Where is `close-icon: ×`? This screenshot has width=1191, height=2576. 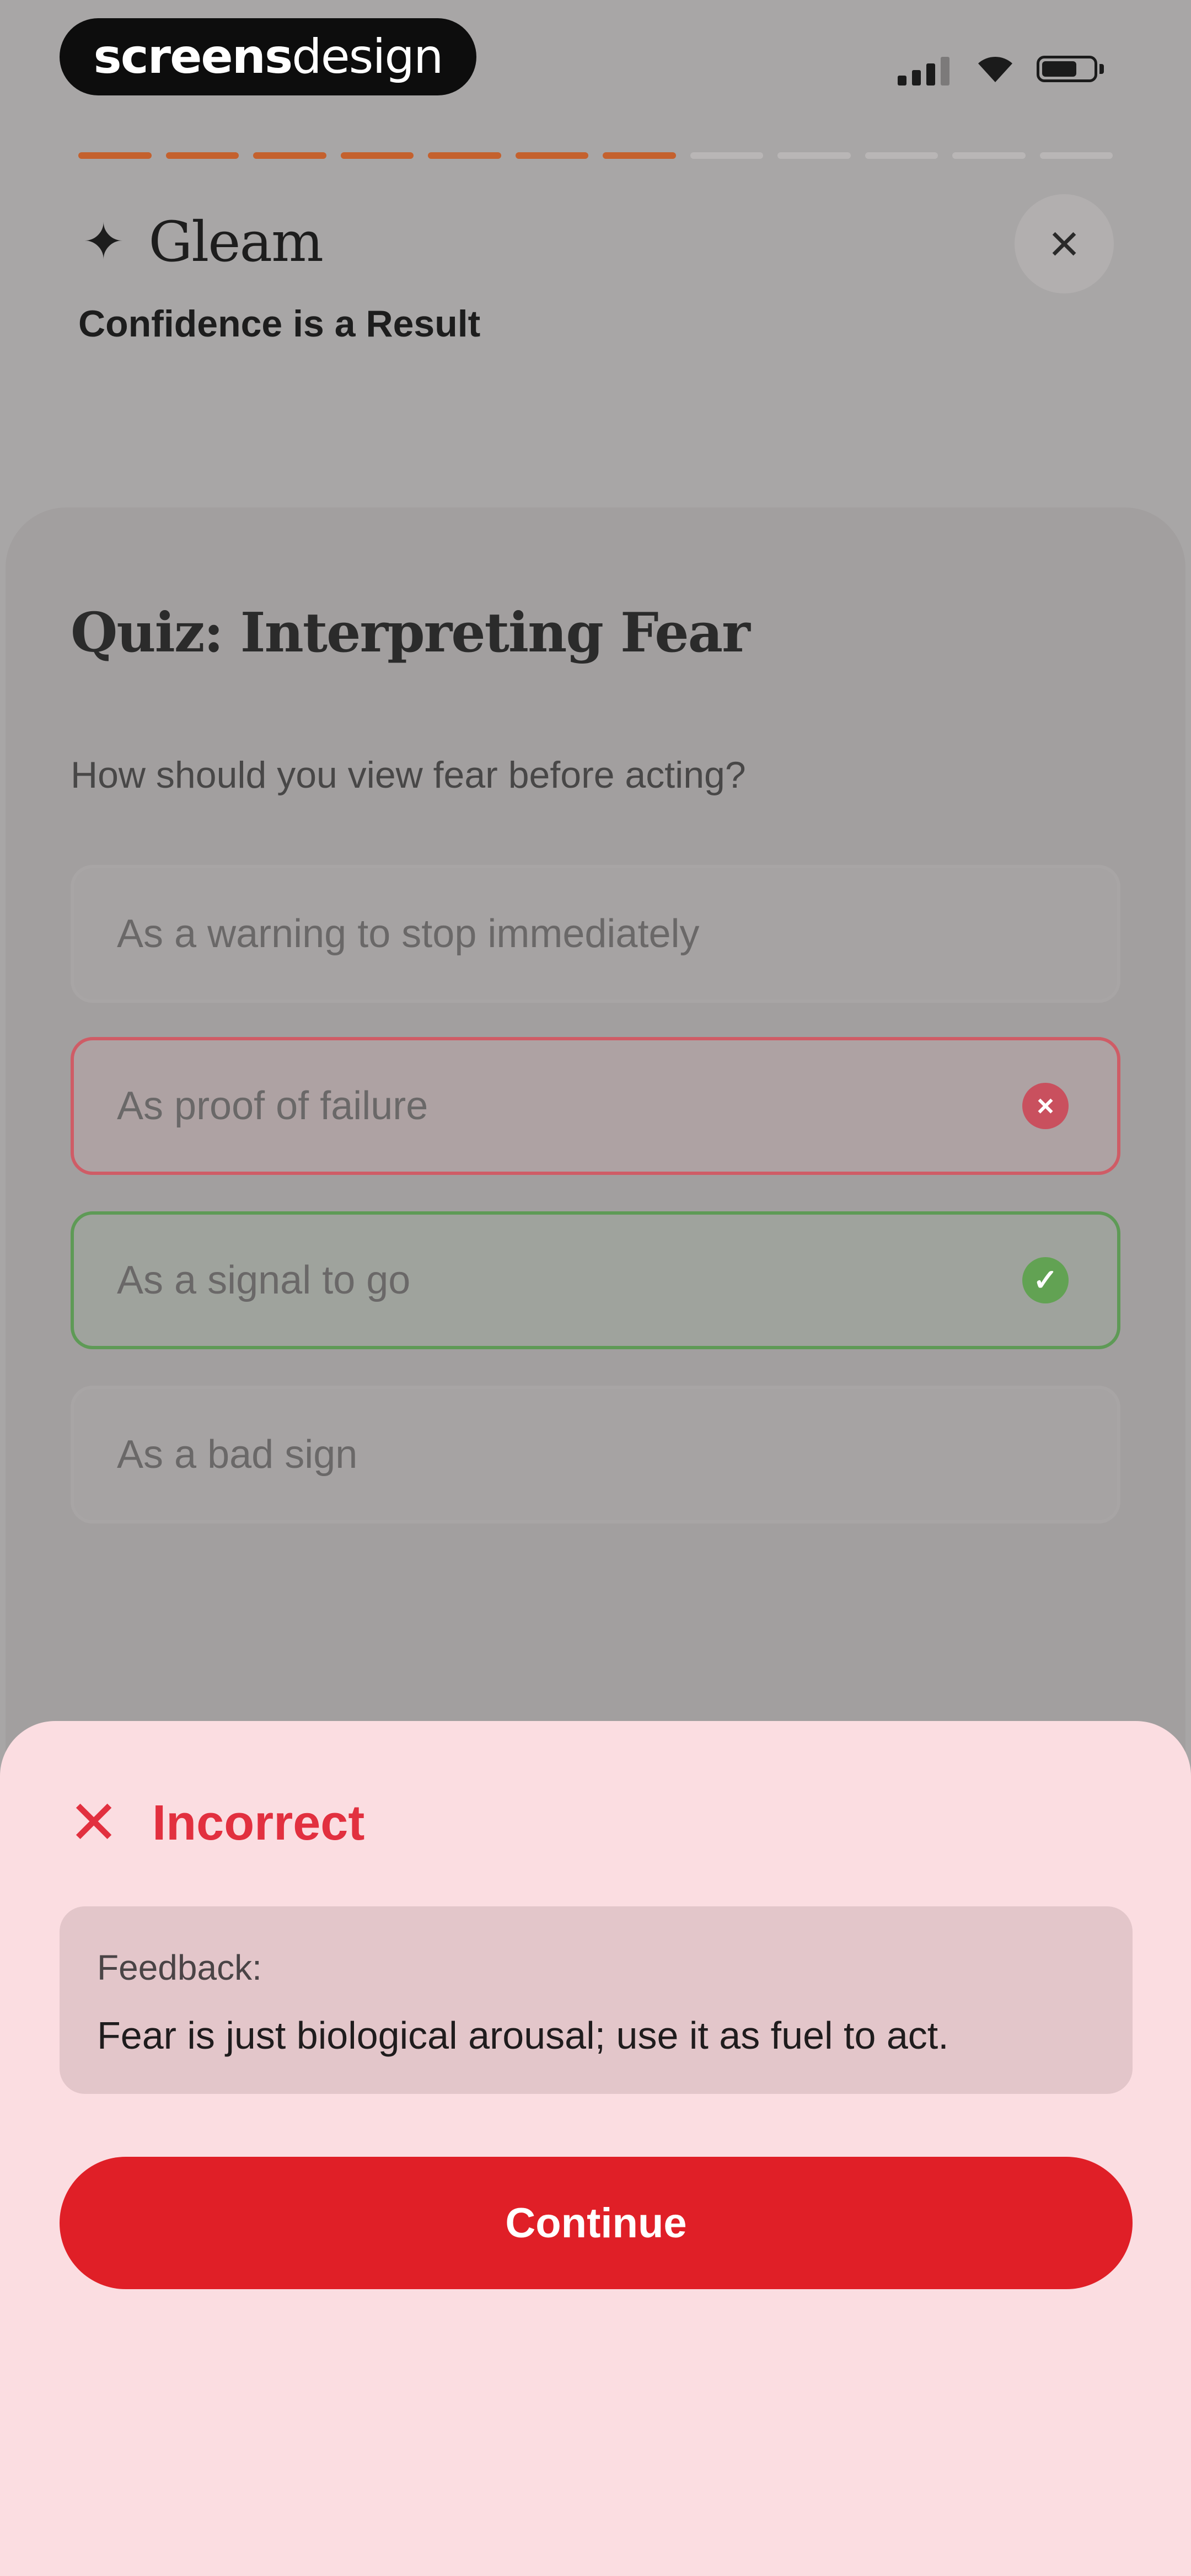 close-icon: × is located at coordinates (1064, 243).